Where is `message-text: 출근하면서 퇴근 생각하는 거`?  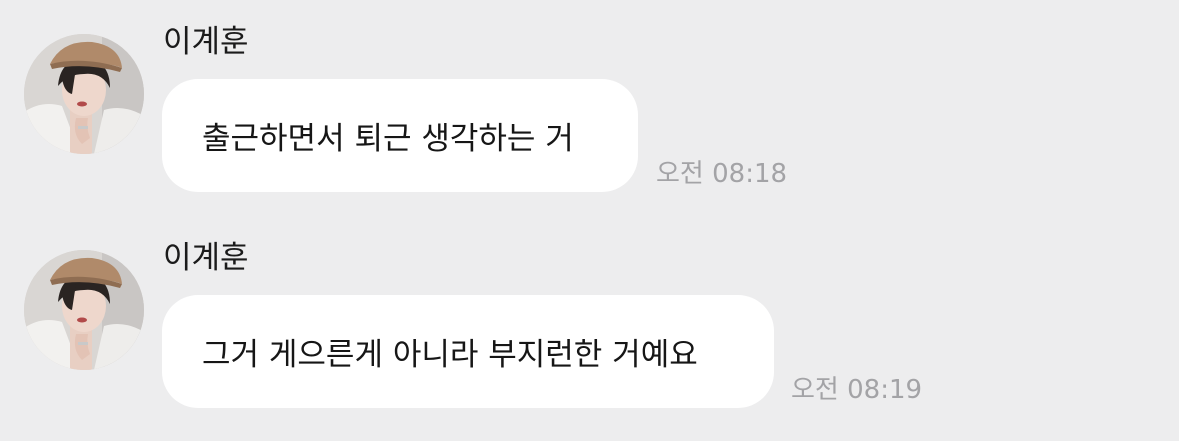
message-text: 출근하면서 퇴근 생각하는 거 is located at coordinates (388, 139).